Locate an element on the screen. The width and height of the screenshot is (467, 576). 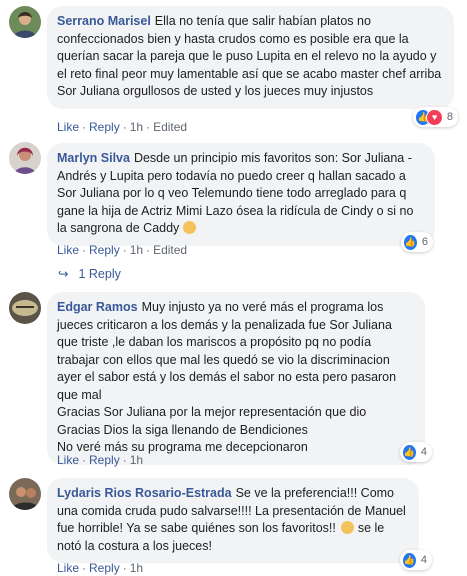
comment-author: Serrano Marisel is located at coordinates (104, 21).